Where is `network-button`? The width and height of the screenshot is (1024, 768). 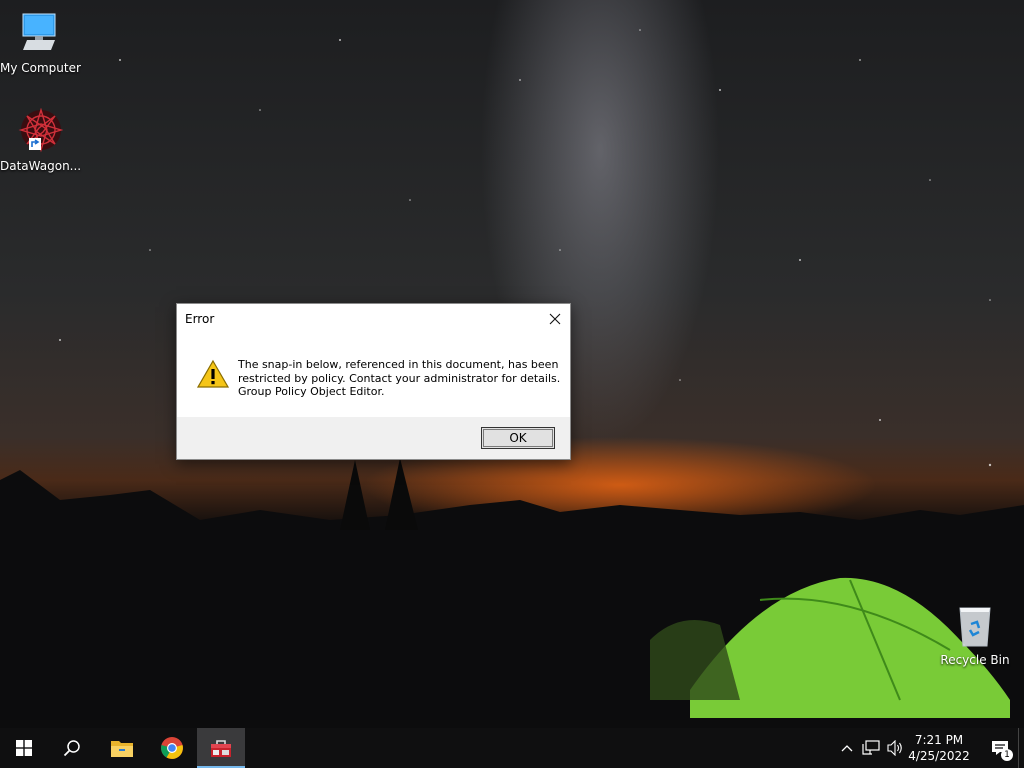
network-button is located at coordinates (871, 748).